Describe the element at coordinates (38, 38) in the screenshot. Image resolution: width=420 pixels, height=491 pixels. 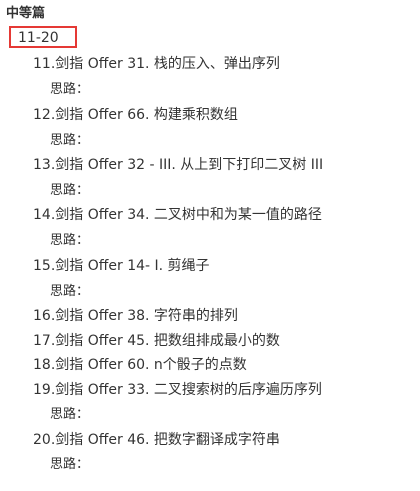
I see `range-heading: 11-20` at that location.